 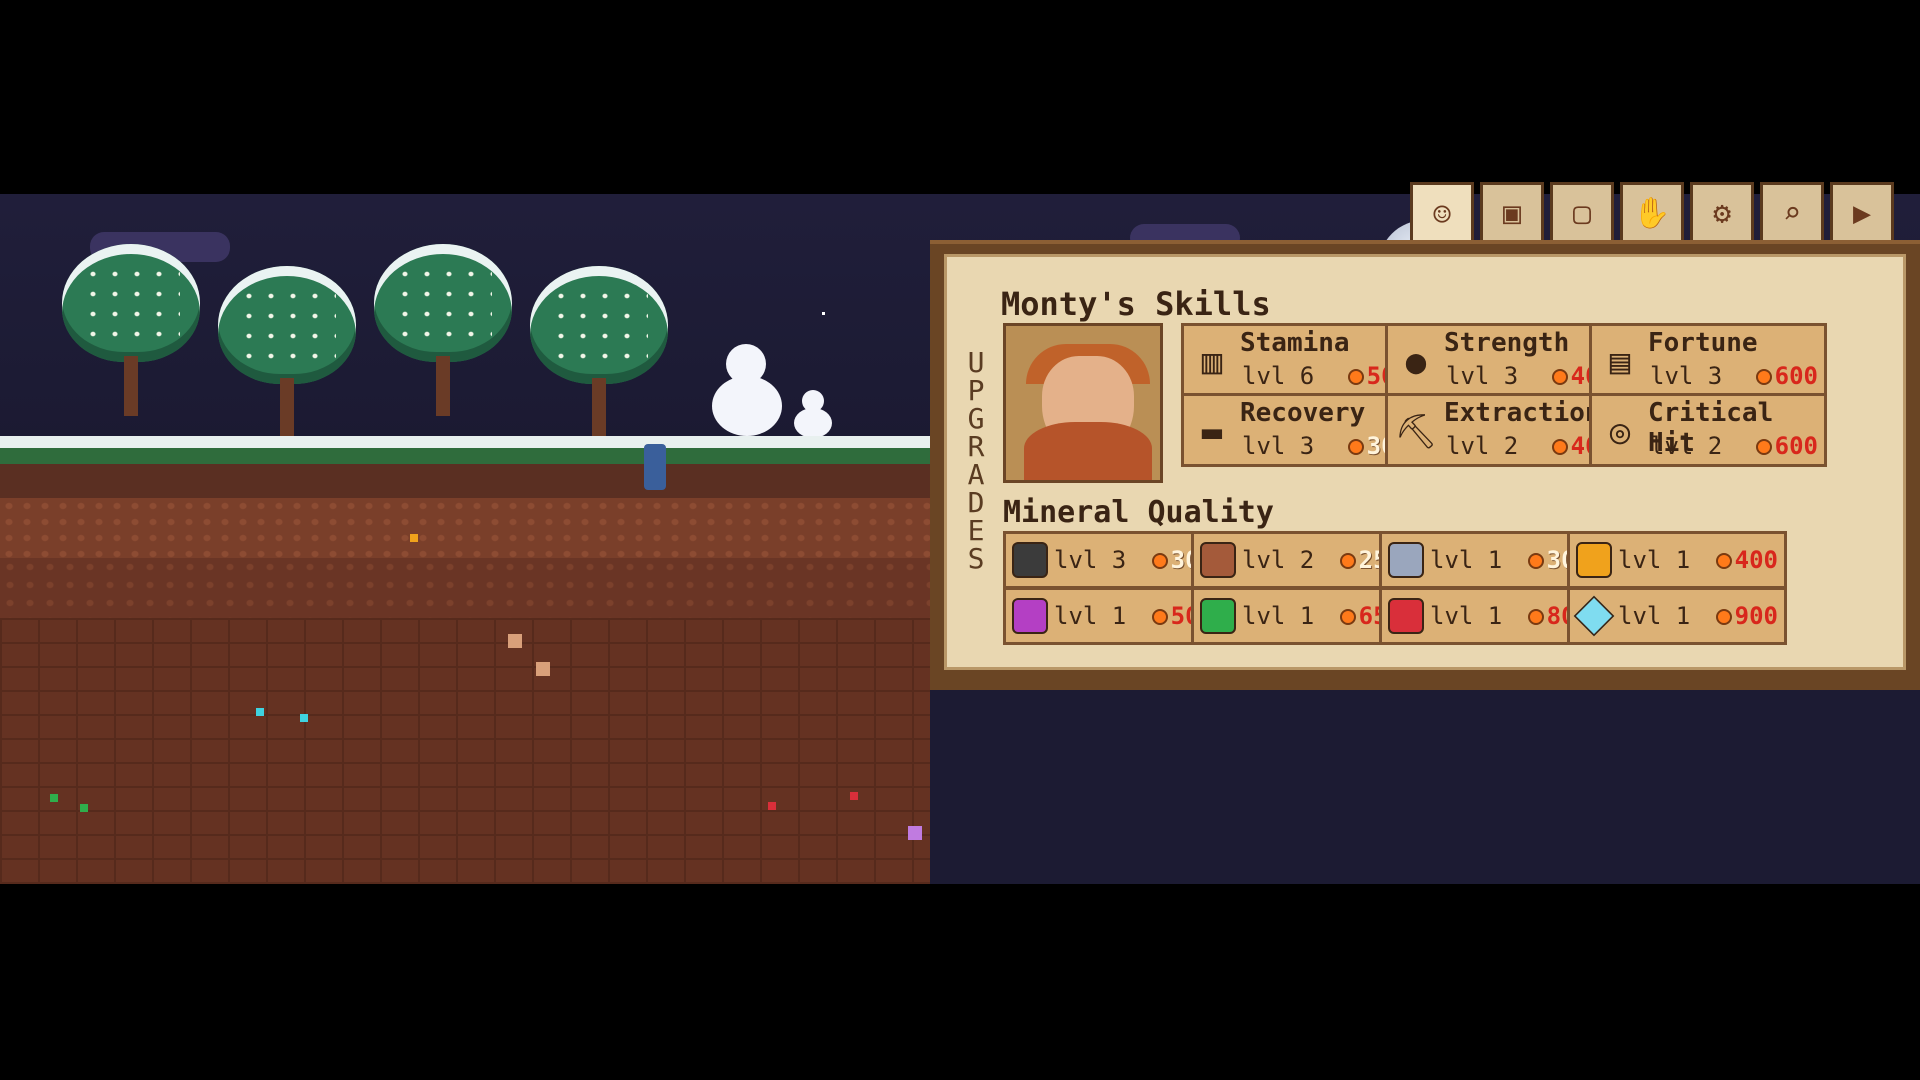 I want to click on skill-extraction-button: ⛏Extractionlvl 2400, so click(x=1504, y=430).